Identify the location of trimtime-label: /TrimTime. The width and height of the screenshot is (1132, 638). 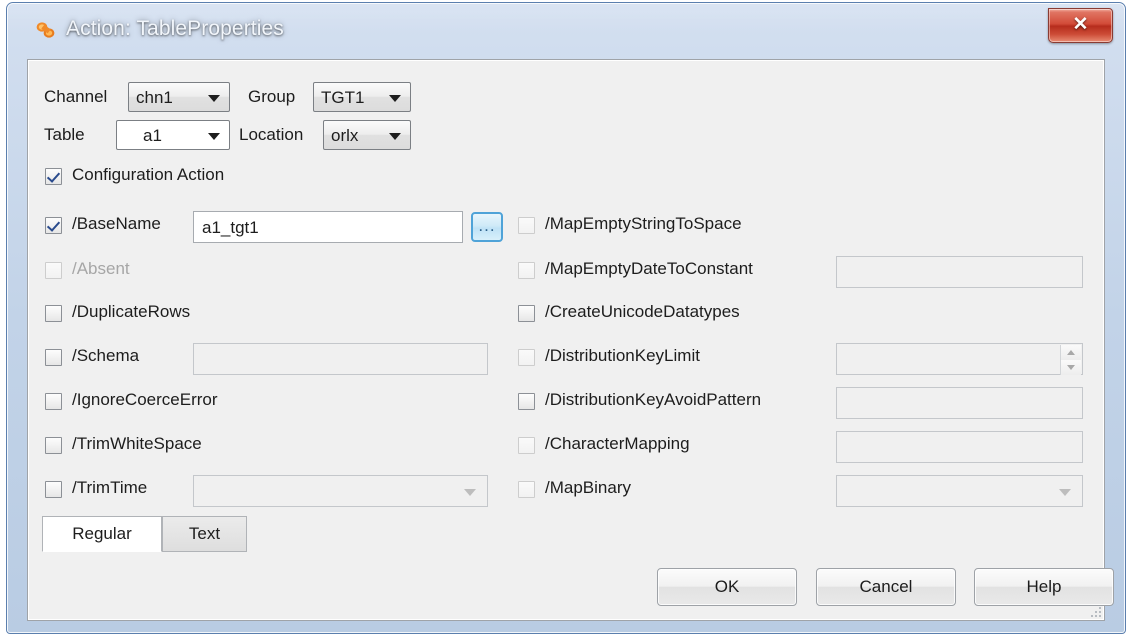
(110, 487).